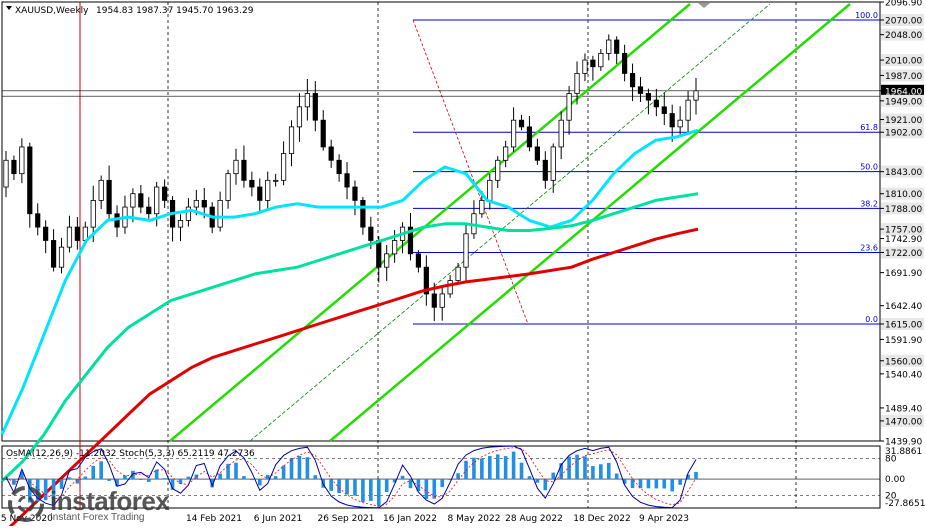 This screenshot has height=530, width=926. I want to click on y-axis-tick-label: 1470.00, so click(903, 422).